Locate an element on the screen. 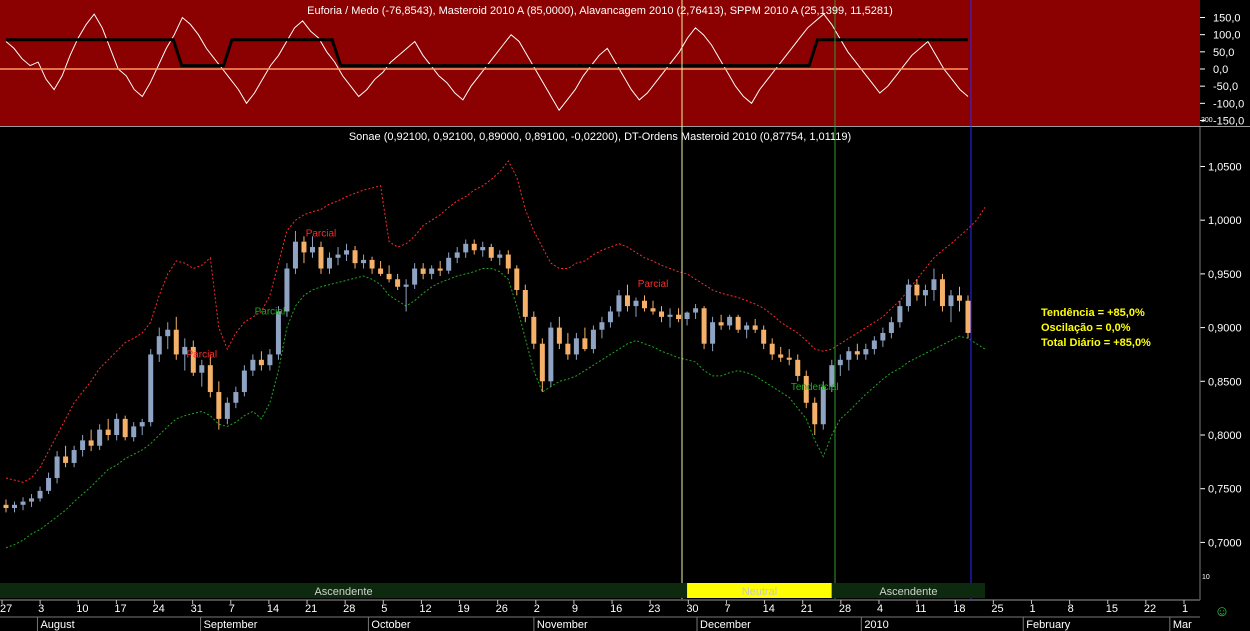 The height and width of the screenshot is (631, 1250). x-day-tick-label: 1 is located at coordinates (1185, 609).